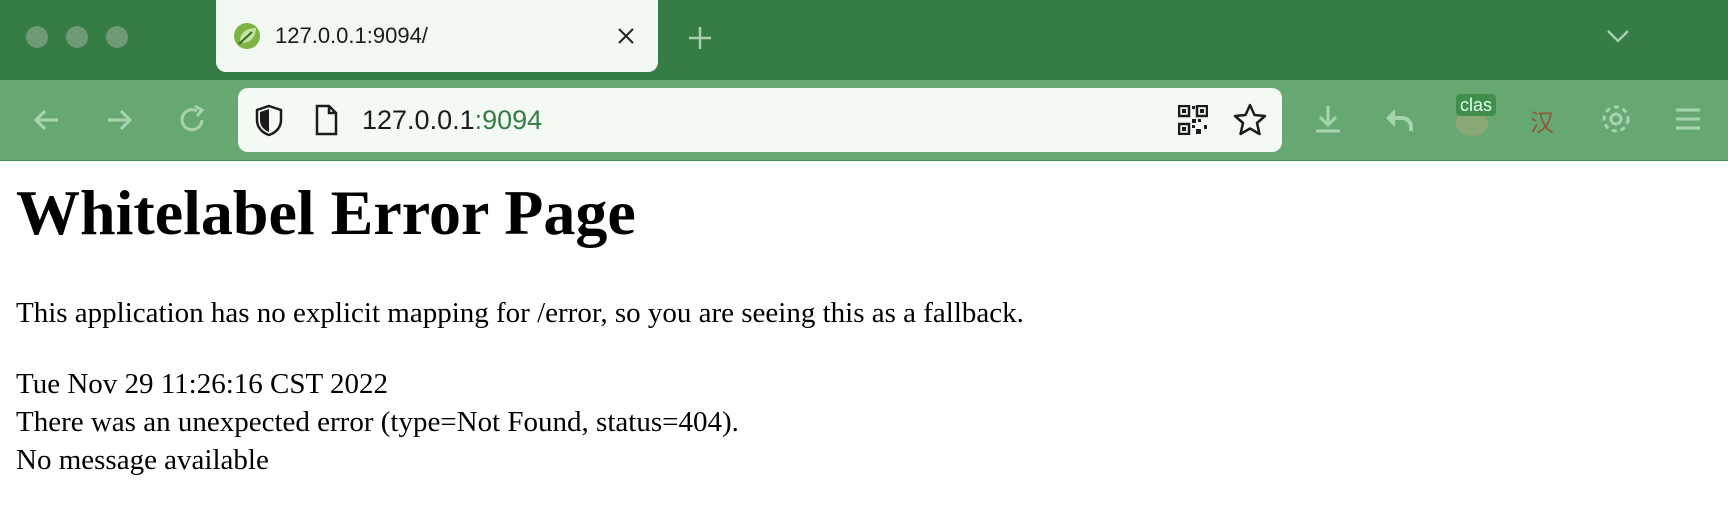 The image size is (1728, 524). I want to click on url-text: 127.0.0.1:9094, so click(452, 120).